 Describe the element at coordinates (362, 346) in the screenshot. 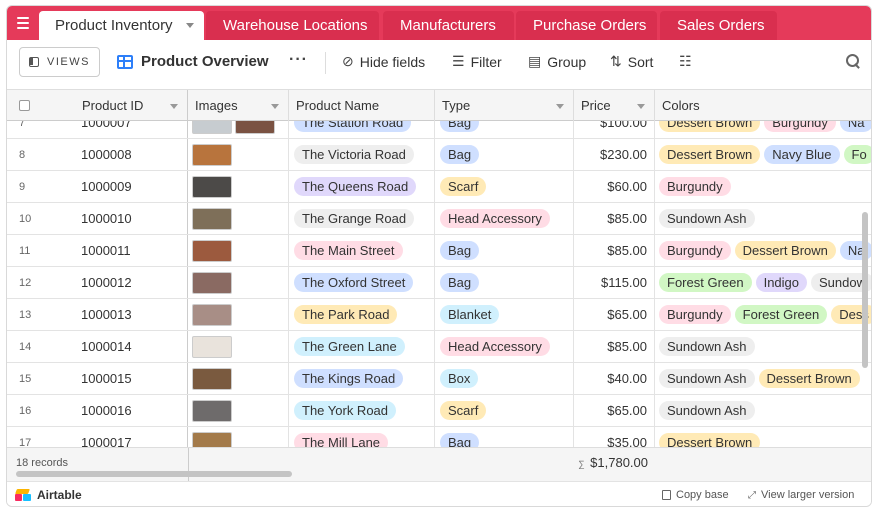

I see `product-name-cell: The Green Lane` at that location.